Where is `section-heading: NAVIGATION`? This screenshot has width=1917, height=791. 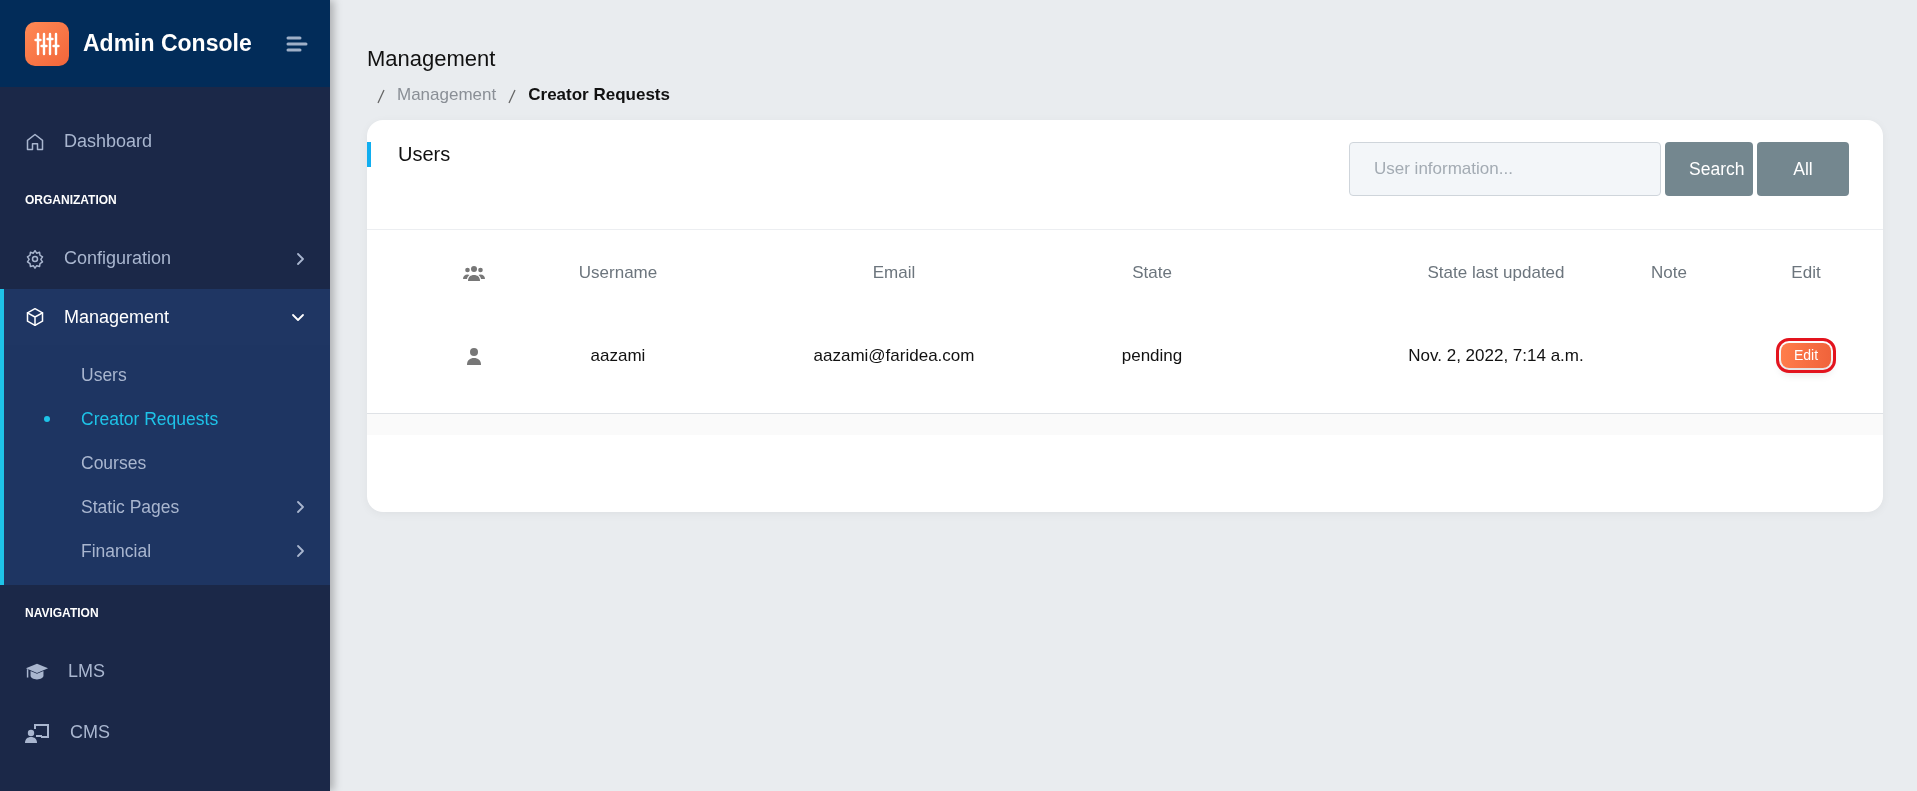 section-heading: NAVIGATION is located at coordinates (62, 613).